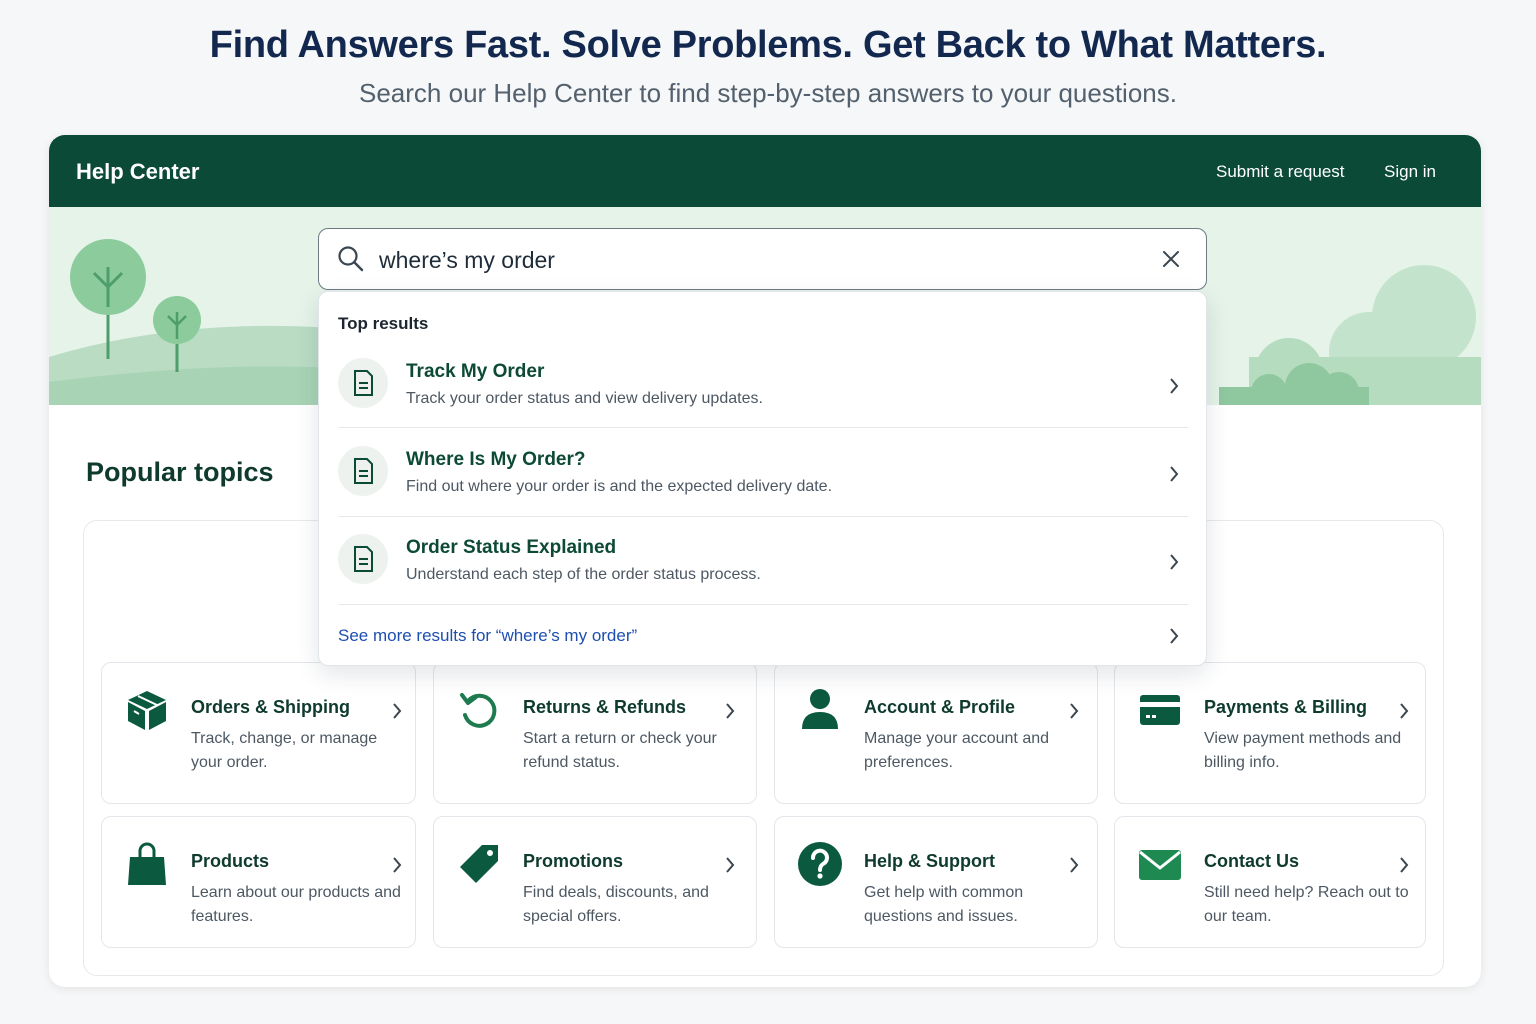  What do you see at coordinates (820, 864) in the screenshot?
I see `question-icon` at bounding box center [820, 864].